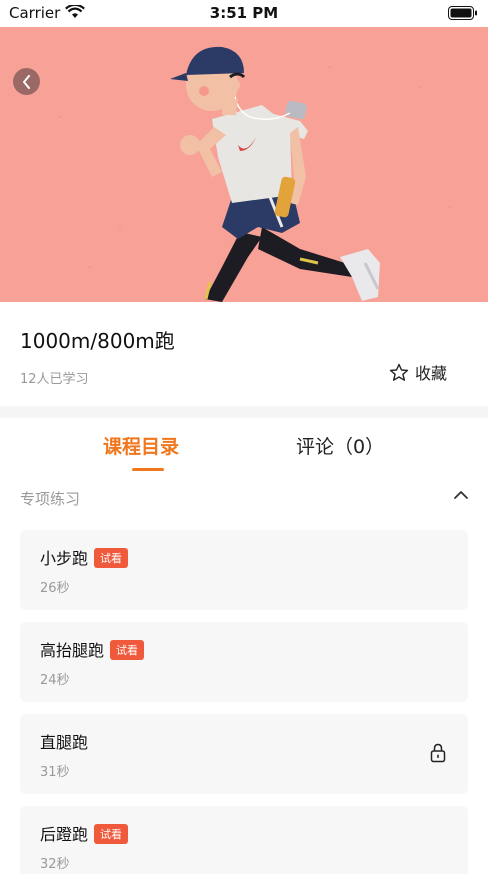 This screenshot has height=874, width=488. I want to click on chevron-up-icon, so click(461, 495).